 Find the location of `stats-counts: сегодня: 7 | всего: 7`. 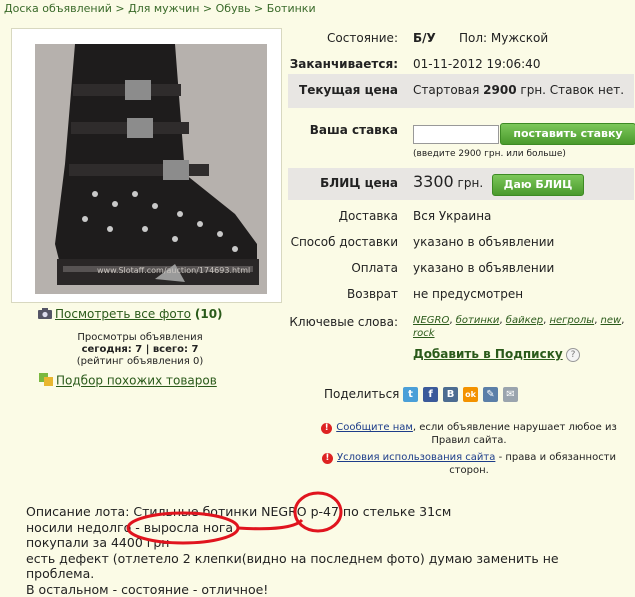

stats-counts: сегодня: 7 | всего: 7 is located at coordinates (140, 350).